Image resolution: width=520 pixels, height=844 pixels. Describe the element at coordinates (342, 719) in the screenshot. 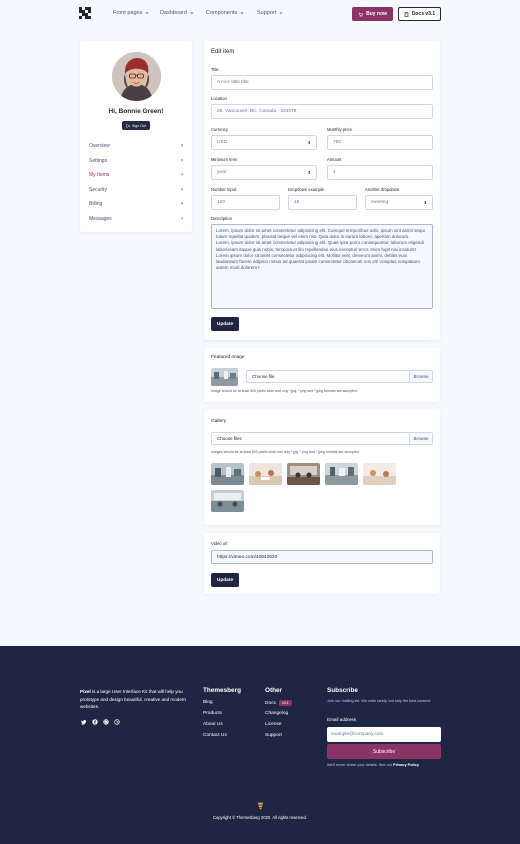

I see `email-label: Email address` at that location.